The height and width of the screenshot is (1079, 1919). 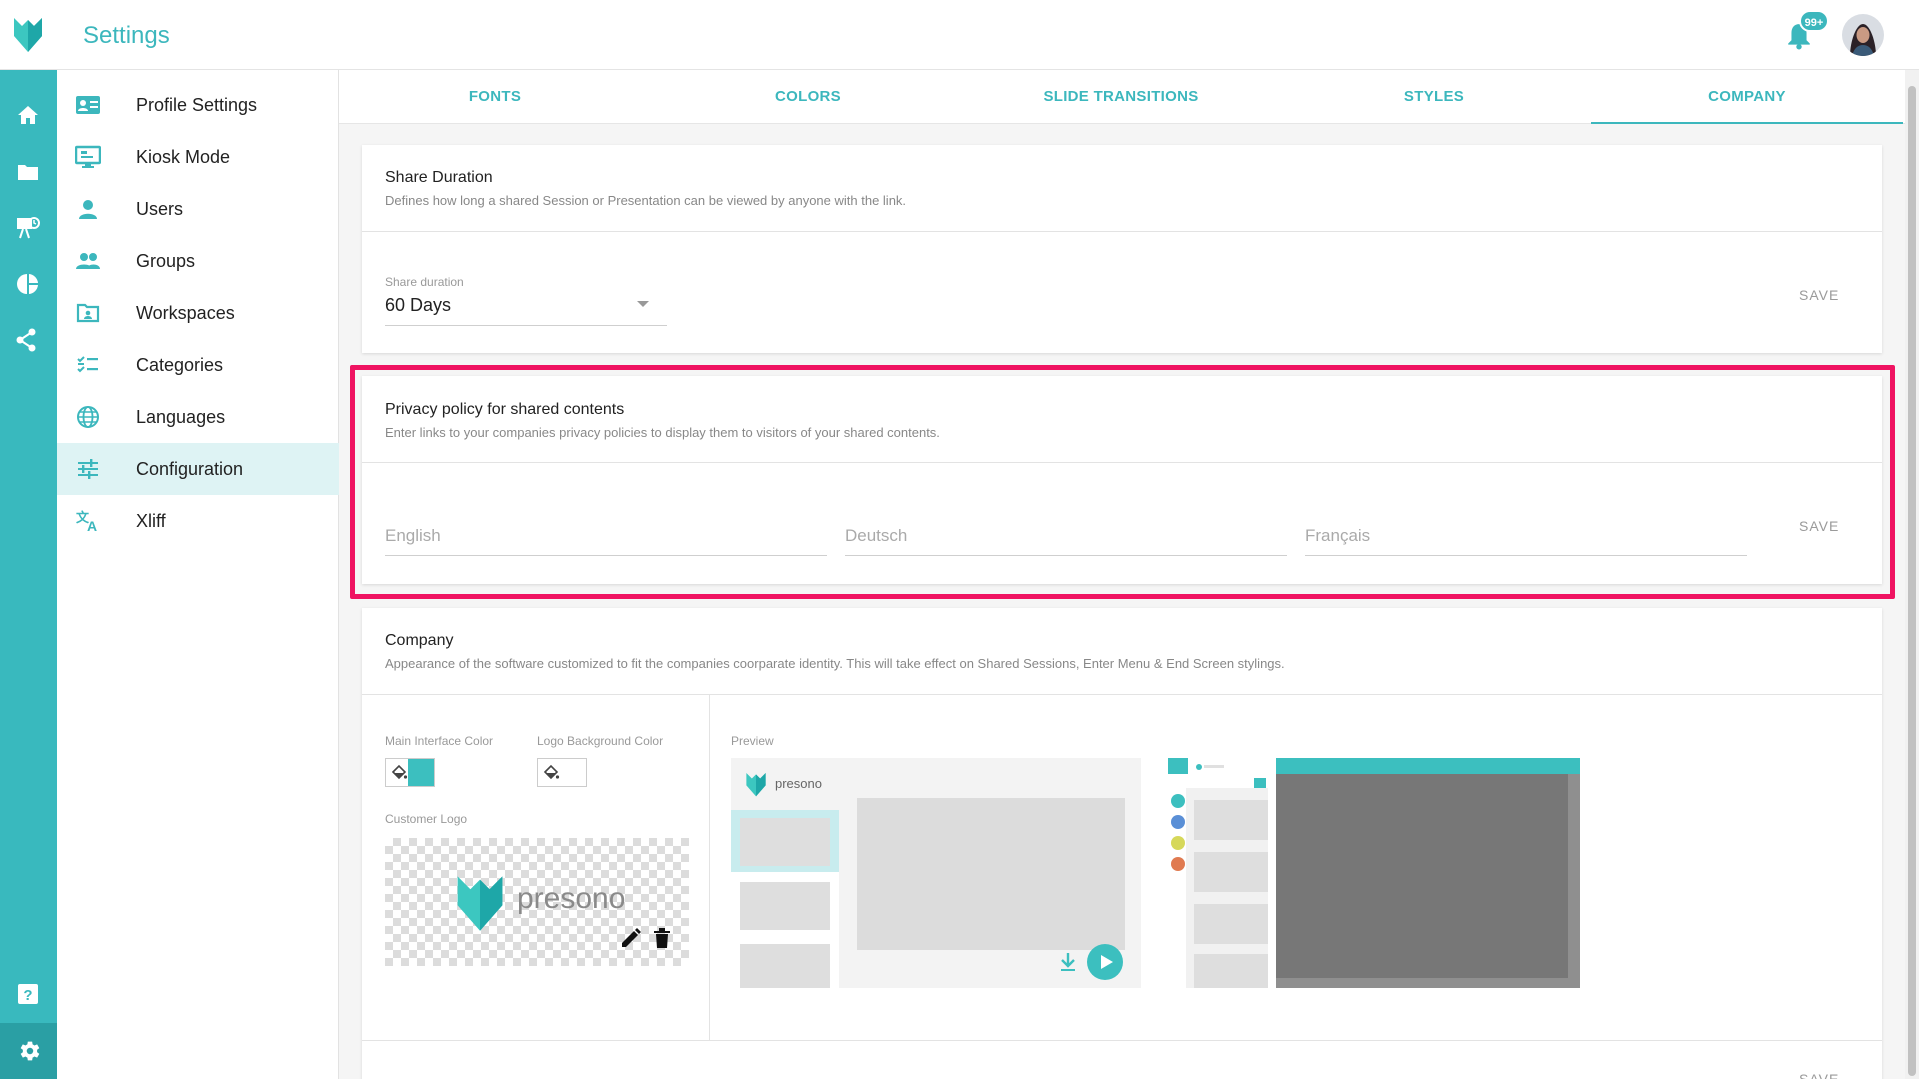 I want to click on pie-chart-icon, so click(x=28, y=284).